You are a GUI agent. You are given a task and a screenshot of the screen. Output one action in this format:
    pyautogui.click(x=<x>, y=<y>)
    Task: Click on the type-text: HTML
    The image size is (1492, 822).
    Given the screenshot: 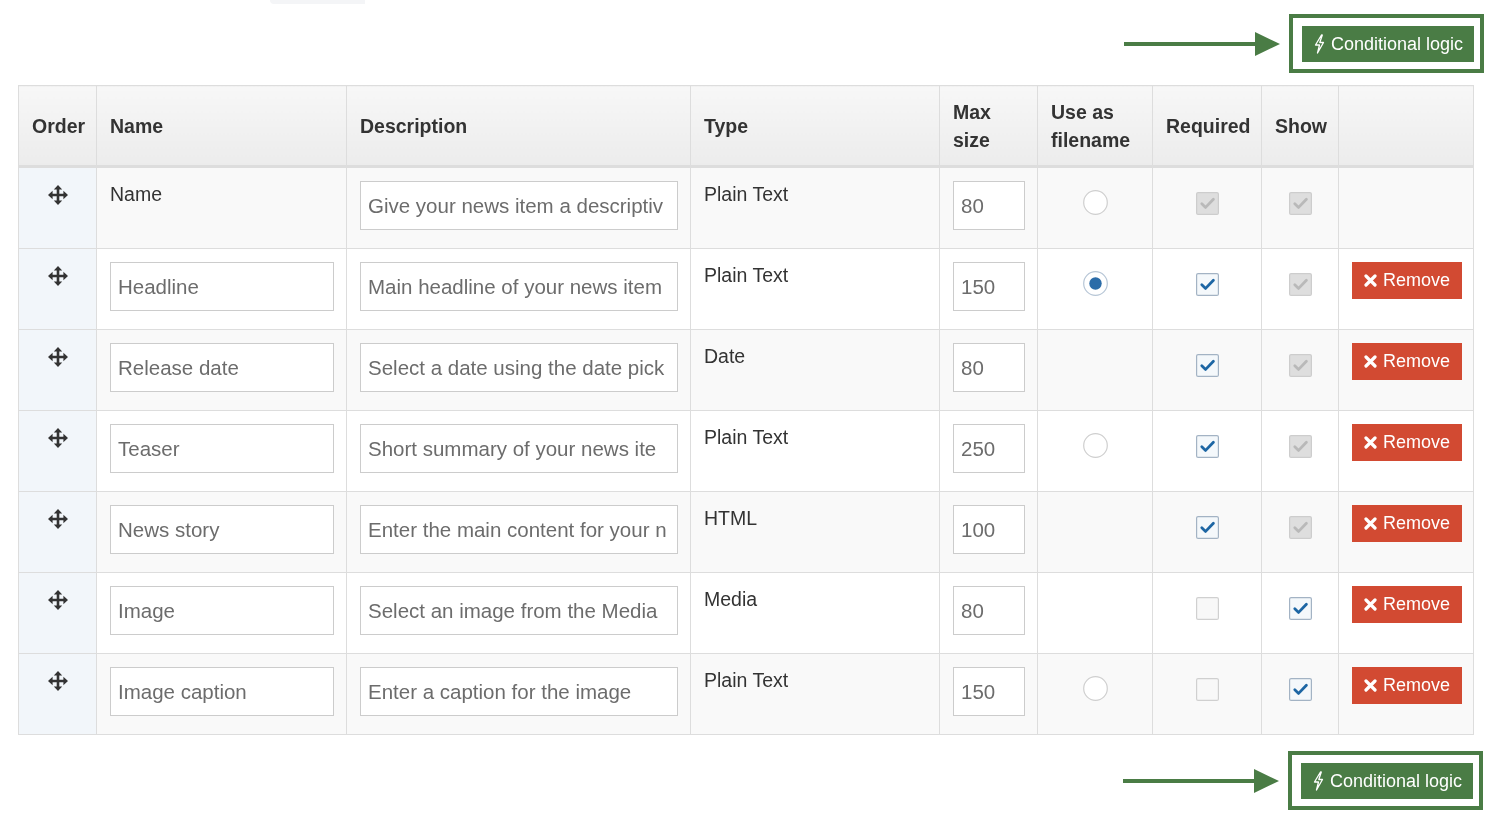 What is the action you would take?
    pyautogui.click(x=731, y=517)
    